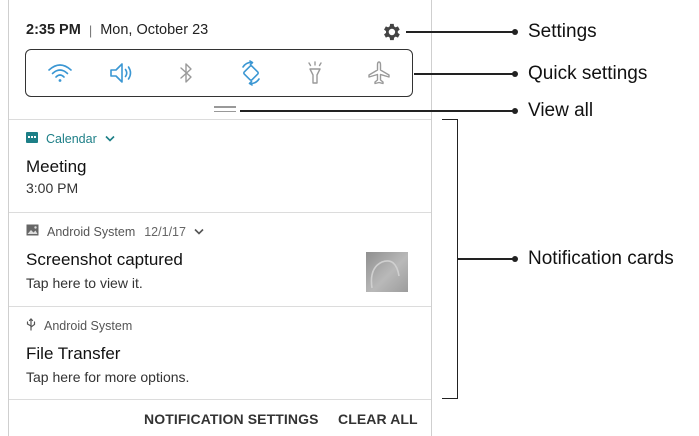  Describe the element at coordinates (378, 419) in the screenshot. I see `clear-all-button: CLEAR ALL` at that location.